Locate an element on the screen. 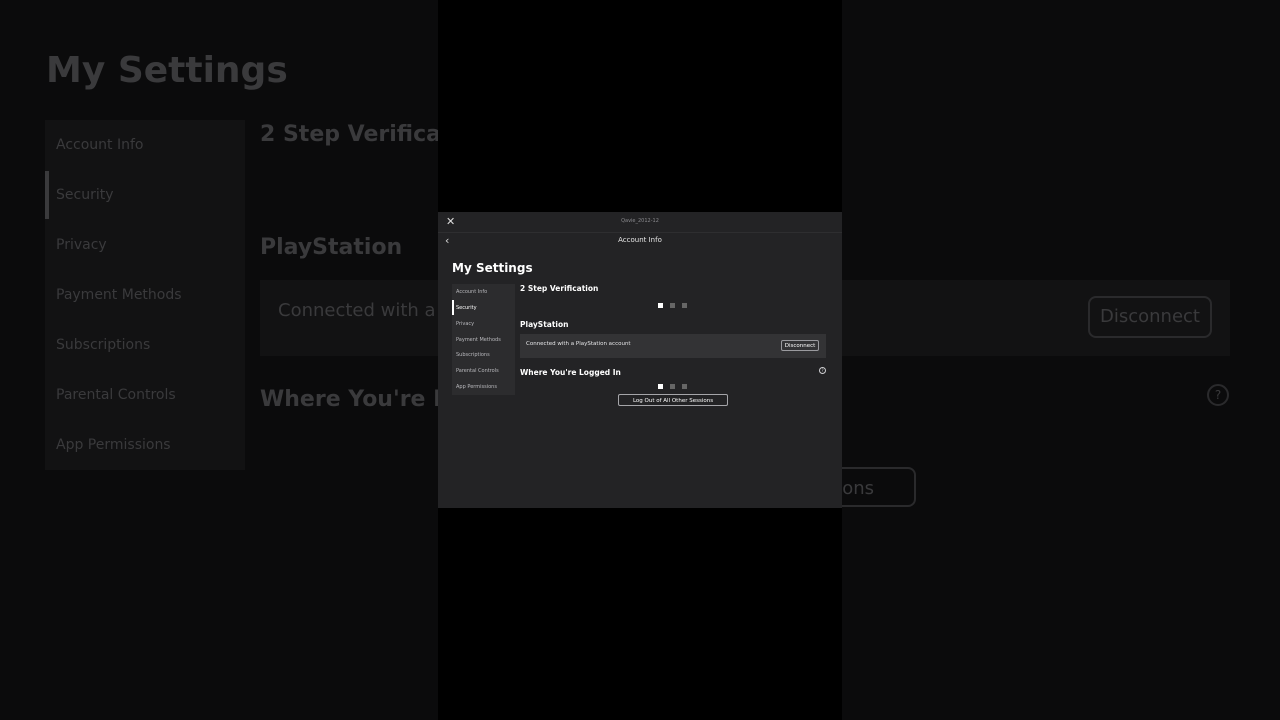 The width and height of the screenshot is (1280, 720). bg-sidebar-active-bar is located at coordinates (47, 195).